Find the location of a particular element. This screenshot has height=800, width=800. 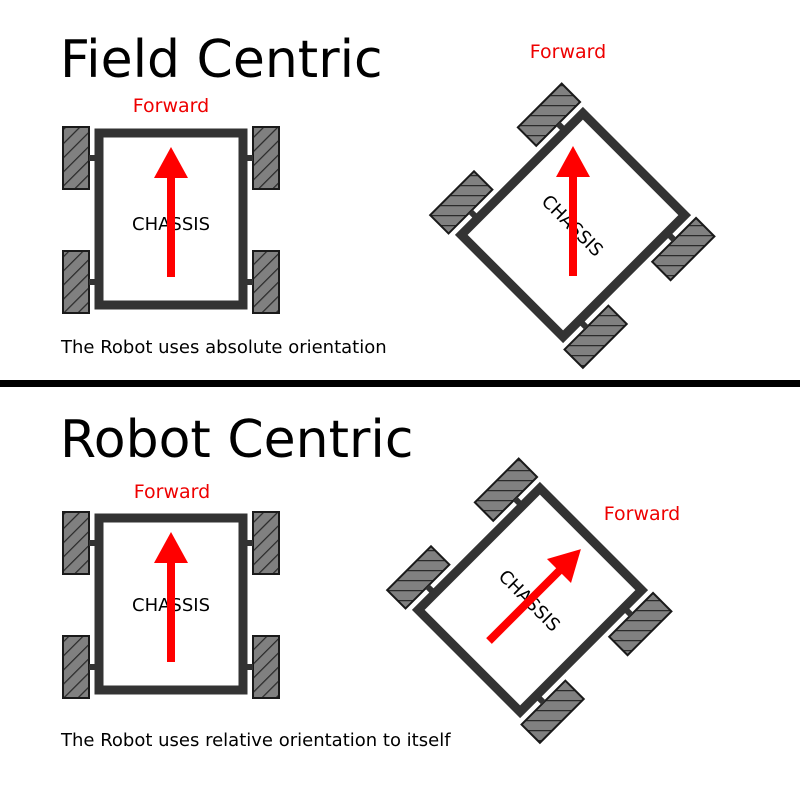

robot-centric-title: Robot Centric is located at coordinates (236, 440).